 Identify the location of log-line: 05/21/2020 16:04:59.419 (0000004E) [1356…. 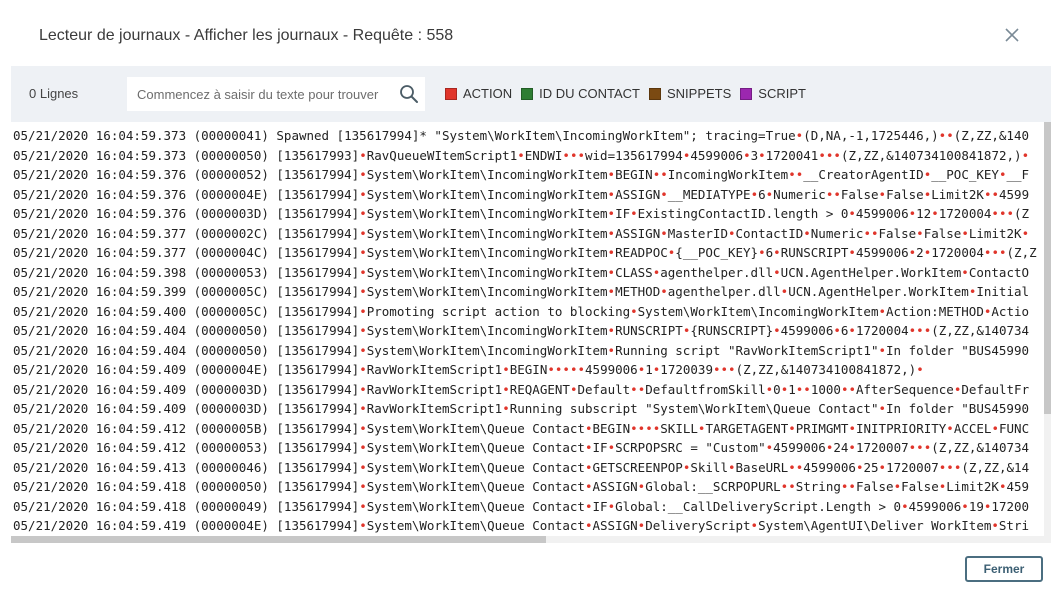
(521, 525).